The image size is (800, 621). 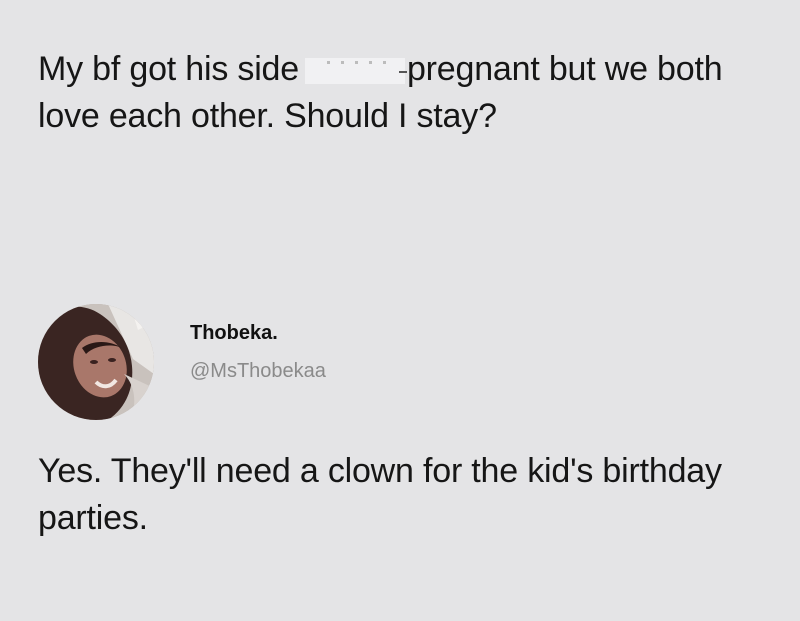 I want to click on question-text-start: My bf got his side, so click(x=168, y=69).